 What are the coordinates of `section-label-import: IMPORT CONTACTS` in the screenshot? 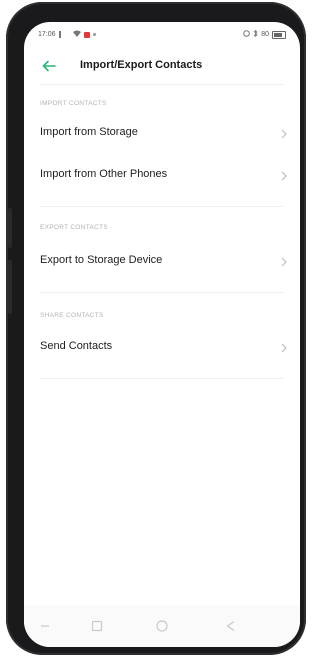 It's located at (73, 103).